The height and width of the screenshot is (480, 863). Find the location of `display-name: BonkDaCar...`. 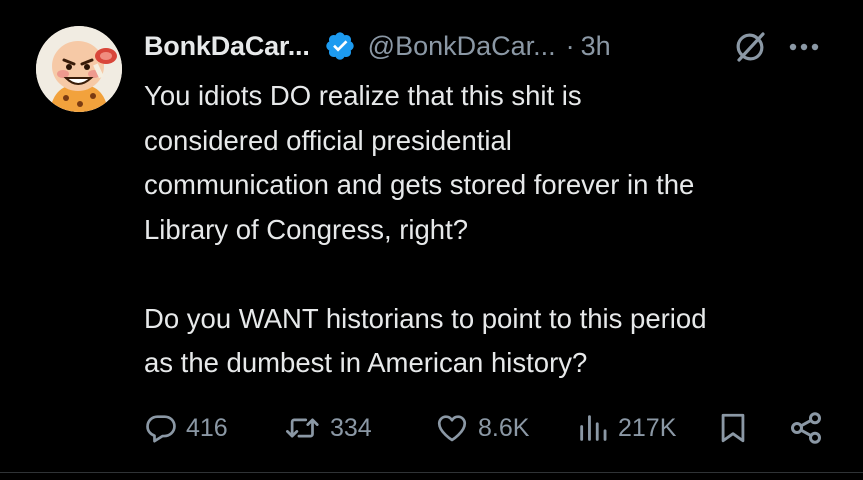

display-name: BonkDaCar... is located at coordinates (227, 46).